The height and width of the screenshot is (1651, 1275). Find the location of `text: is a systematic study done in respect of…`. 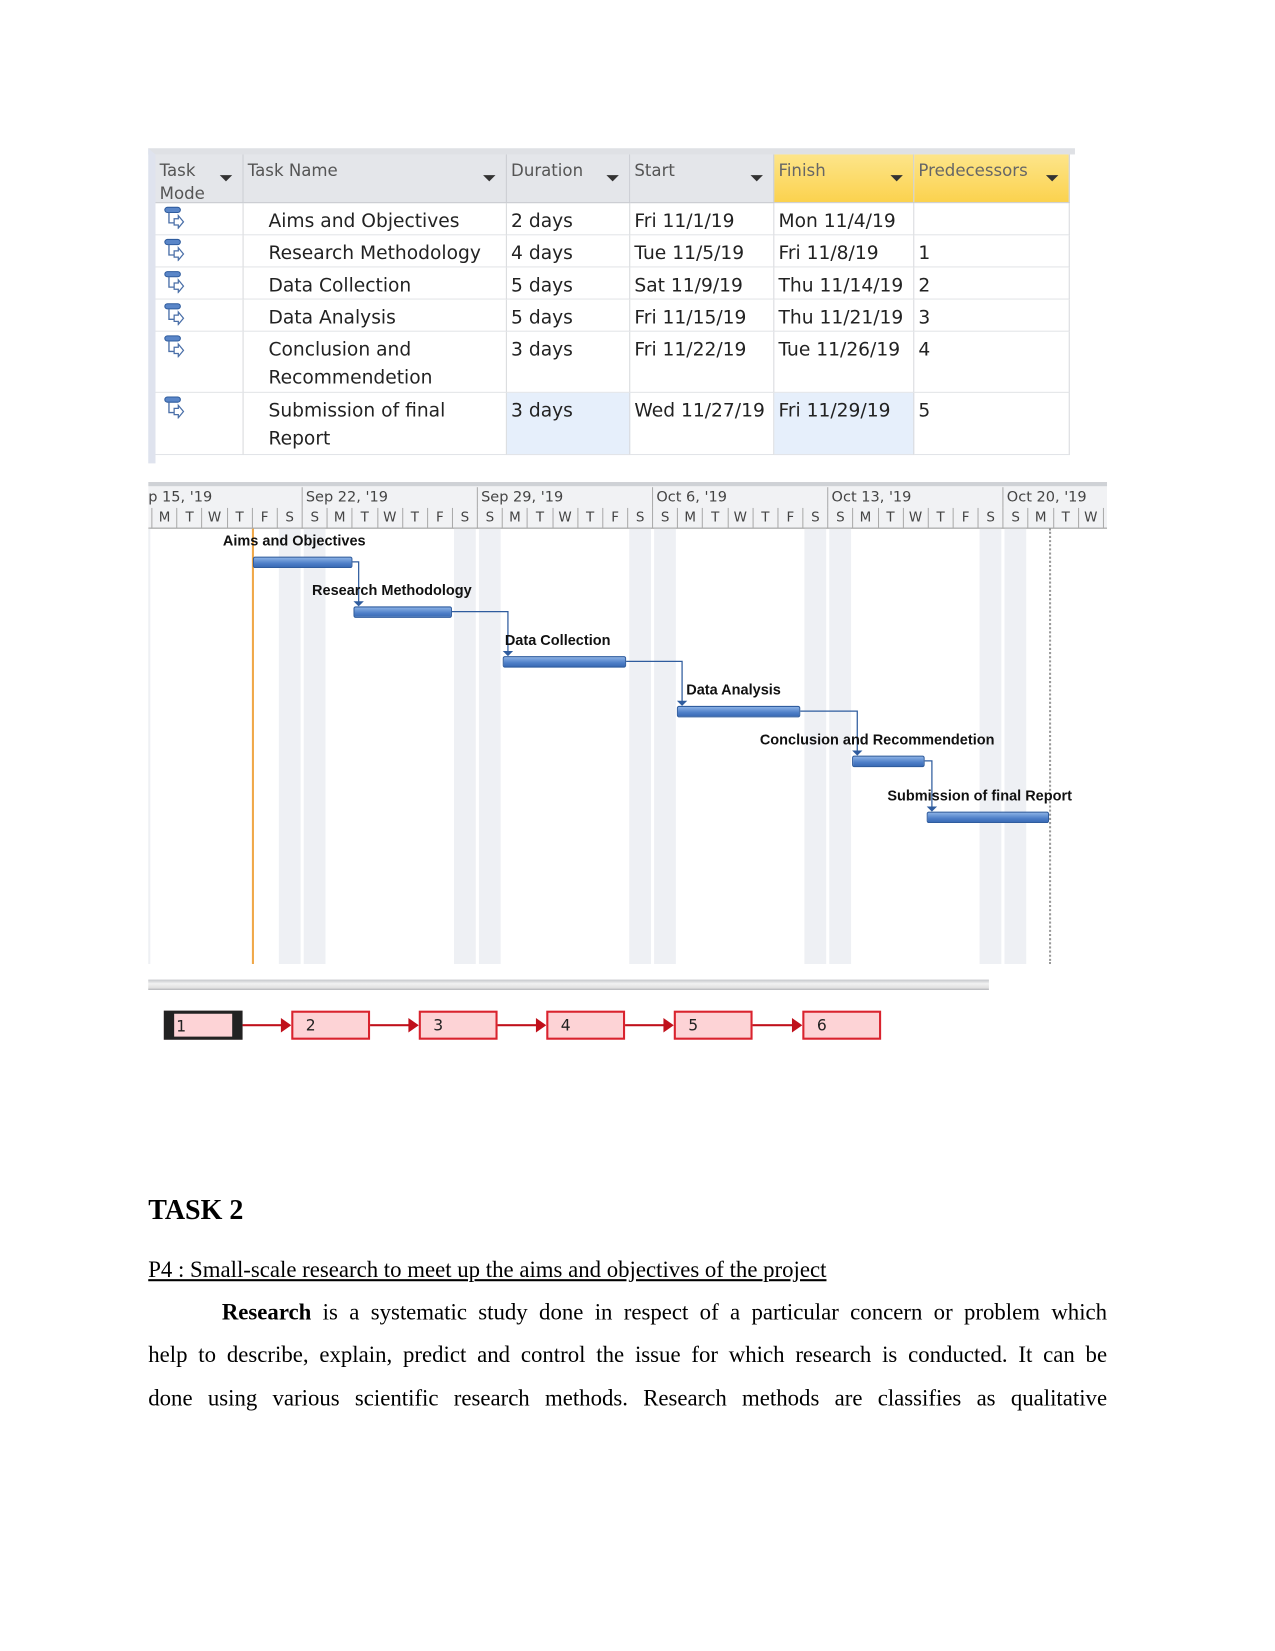

text: is a systematic study done in respect of… is located at coordinates (709, 1311).